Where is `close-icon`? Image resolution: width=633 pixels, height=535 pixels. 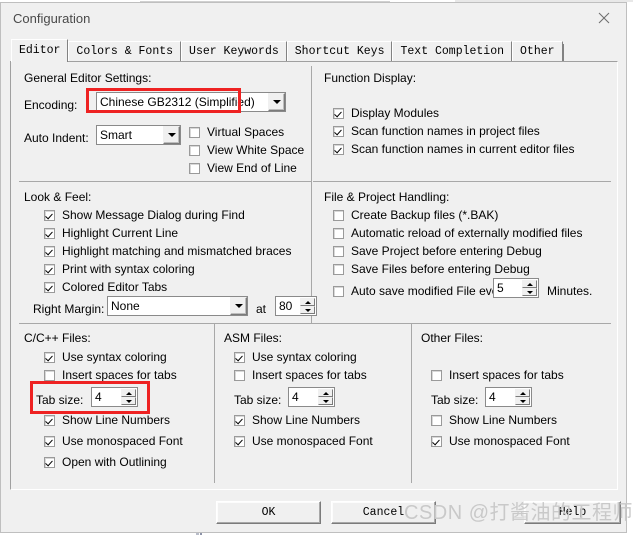 close-icon is located at coordinates (604, 18).